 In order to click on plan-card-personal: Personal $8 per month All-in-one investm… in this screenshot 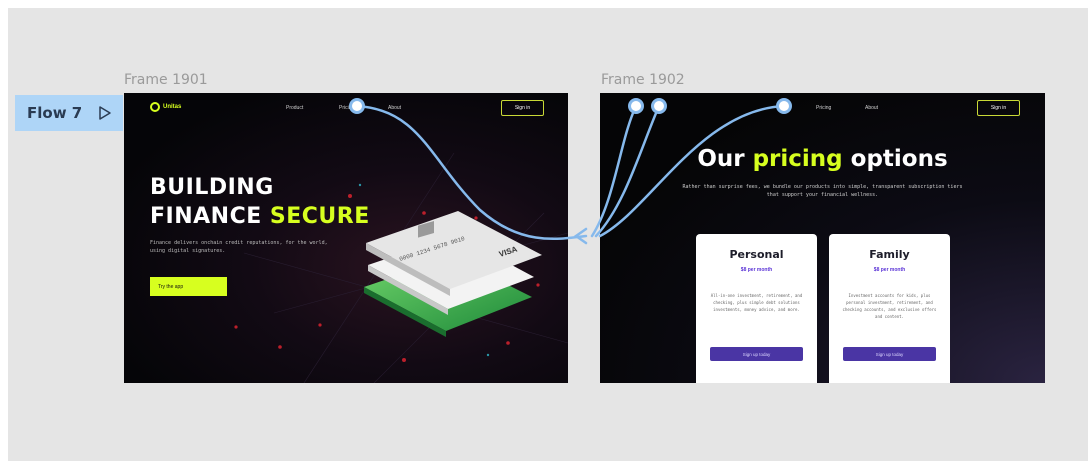, I will do `click(756, 308)`.